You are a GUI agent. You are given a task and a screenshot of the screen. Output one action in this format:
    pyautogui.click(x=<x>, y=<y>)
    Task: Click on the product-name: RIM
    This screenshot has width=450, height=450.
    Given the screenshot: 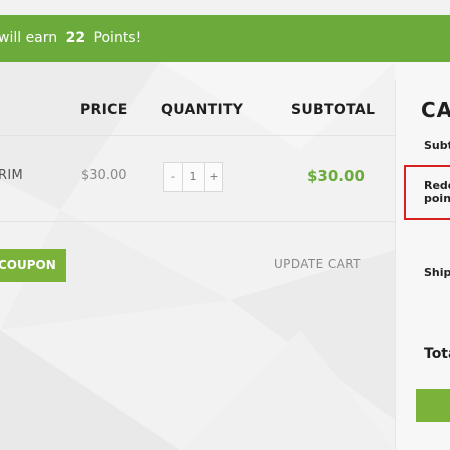 What is the action you would take?
    pyautogui.click(x=11, y=175)
    